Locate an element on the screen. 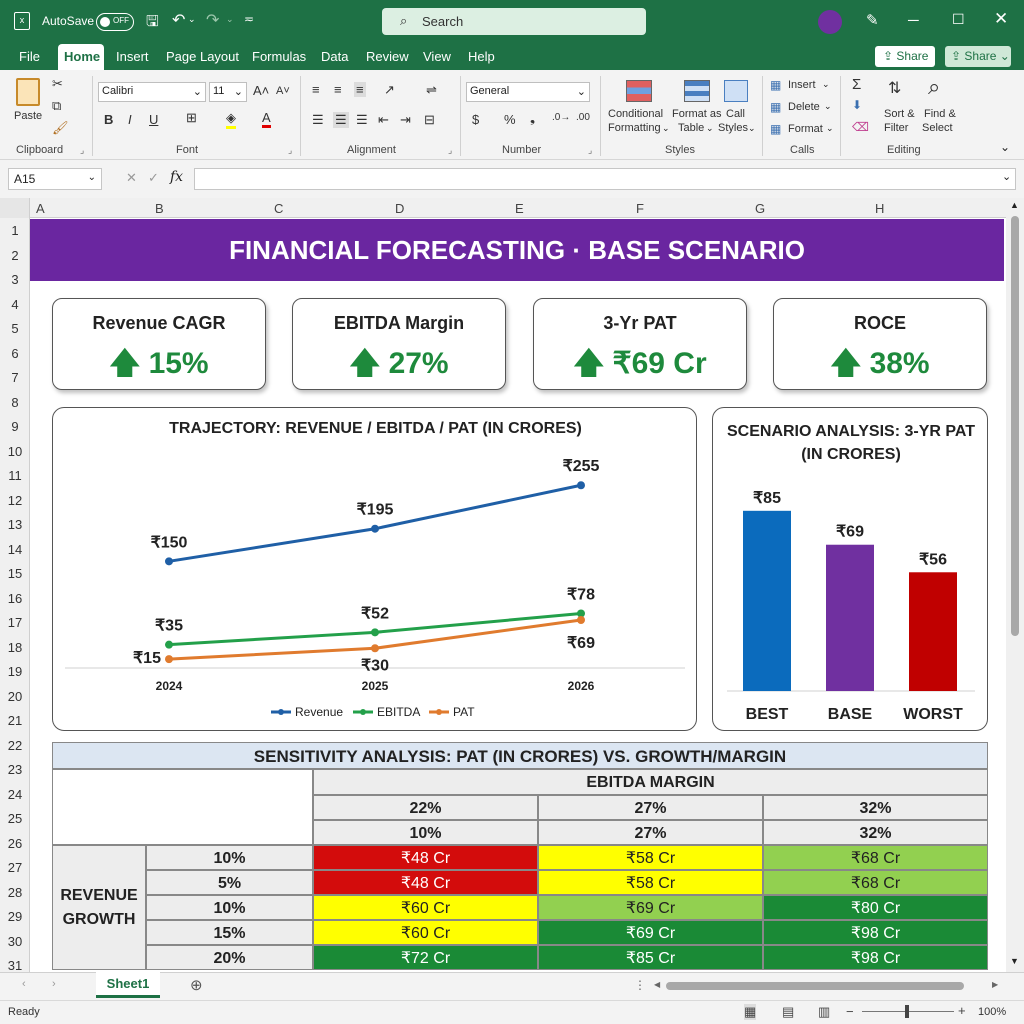 The width and height of the screenshot is (1024, 1024). font-color-icon: A is located at coordinates (266, 119).